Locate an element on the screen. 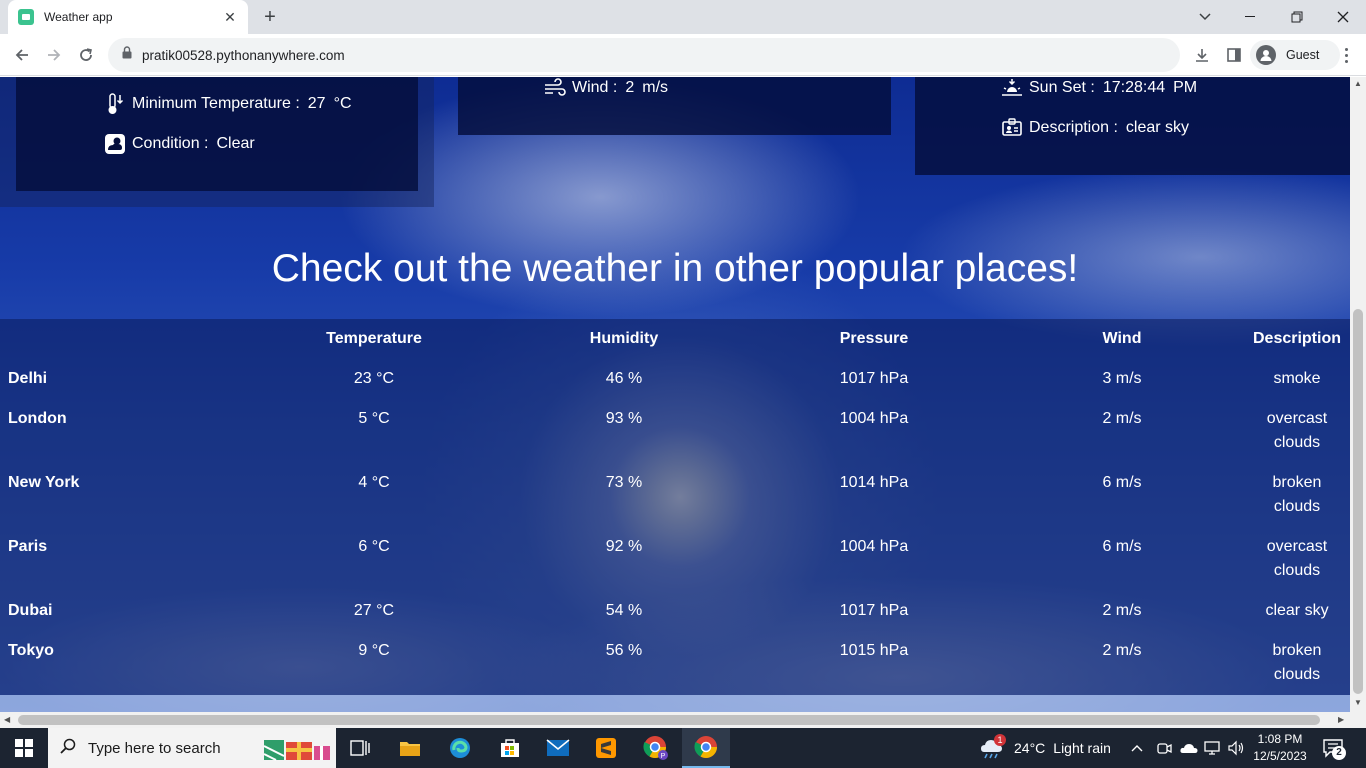 This screenshot has width=1366, height=768. edge-browser-icon is located at coordinates (460, 748).